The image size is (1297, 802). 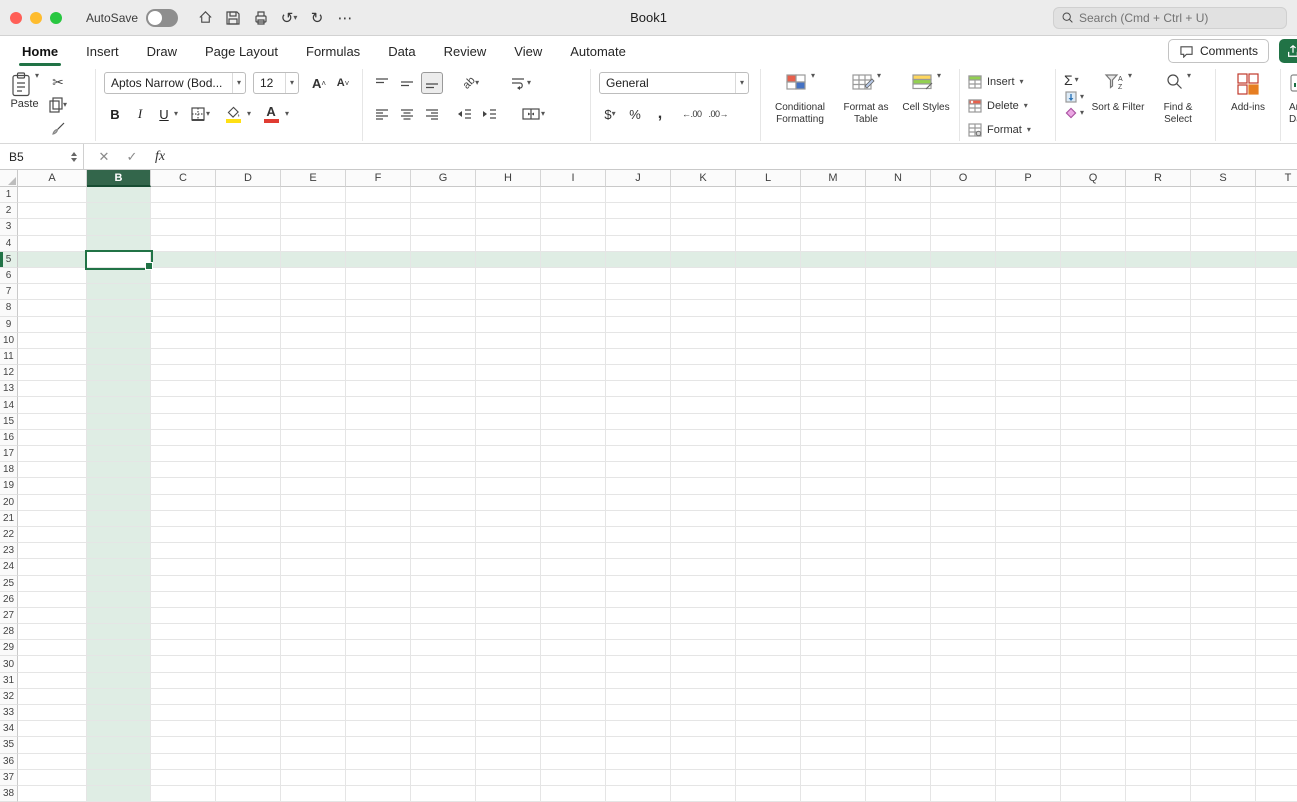 What do you see at coordinates (9, 454) in the screenshot?
I see `row-header-17: 17` at bounding box center [9, 454].